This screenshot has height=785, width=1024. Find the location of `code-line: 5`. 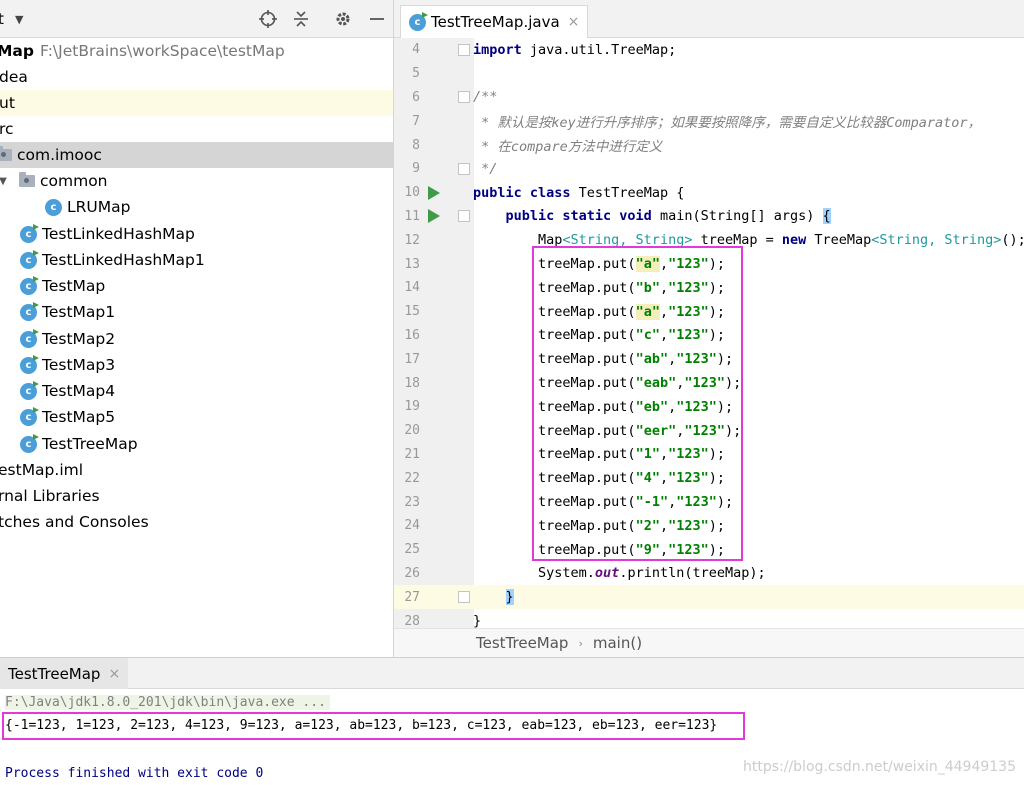

code-line: 5 is located at coordinates (709, 74).